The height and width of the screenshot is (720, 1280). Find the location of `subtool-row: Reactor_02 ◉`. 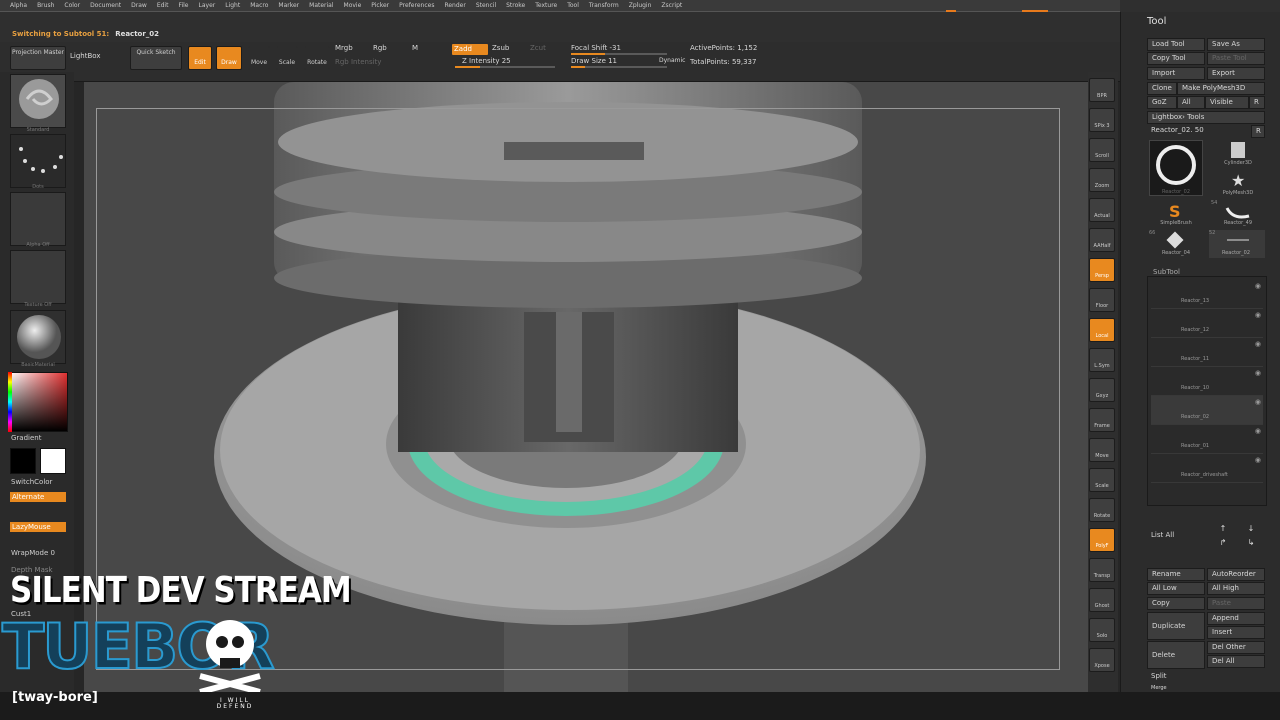

subtool-row: Reactor_02 ◉ is located at coordinates (1207, 410).